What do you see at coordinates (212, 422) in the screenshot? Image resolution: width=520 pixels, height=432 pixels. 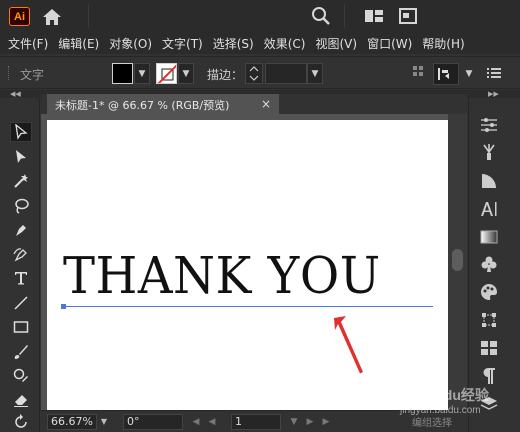 I see `previous-artboard-button: ◀` at bounding box center [212, 422].